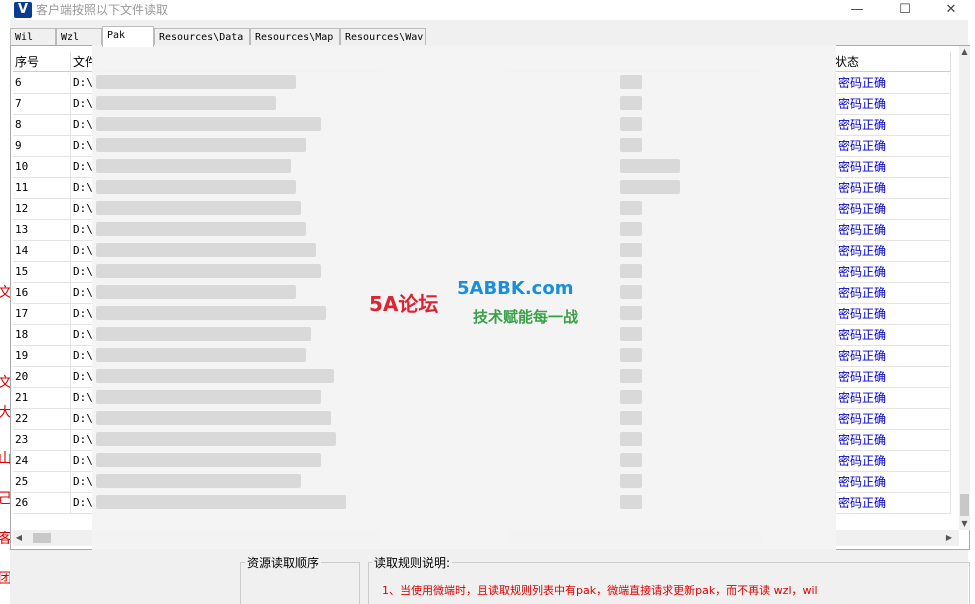 This screenshot has height=604, width=975. I want to click on cell-seq: 19, so click(42, 356).